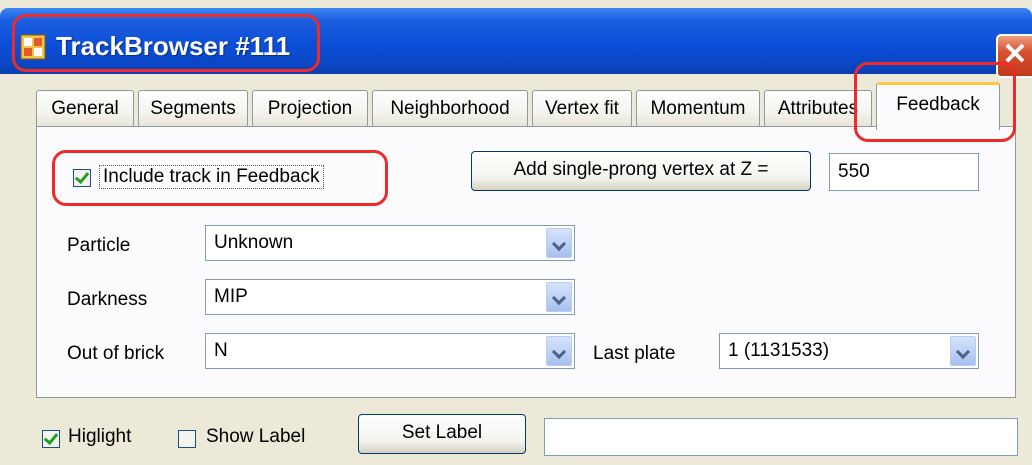 The width and height of the screenshot is (1032, 465). I want to click on tab-momentum: Momentum, so click(698, 108).